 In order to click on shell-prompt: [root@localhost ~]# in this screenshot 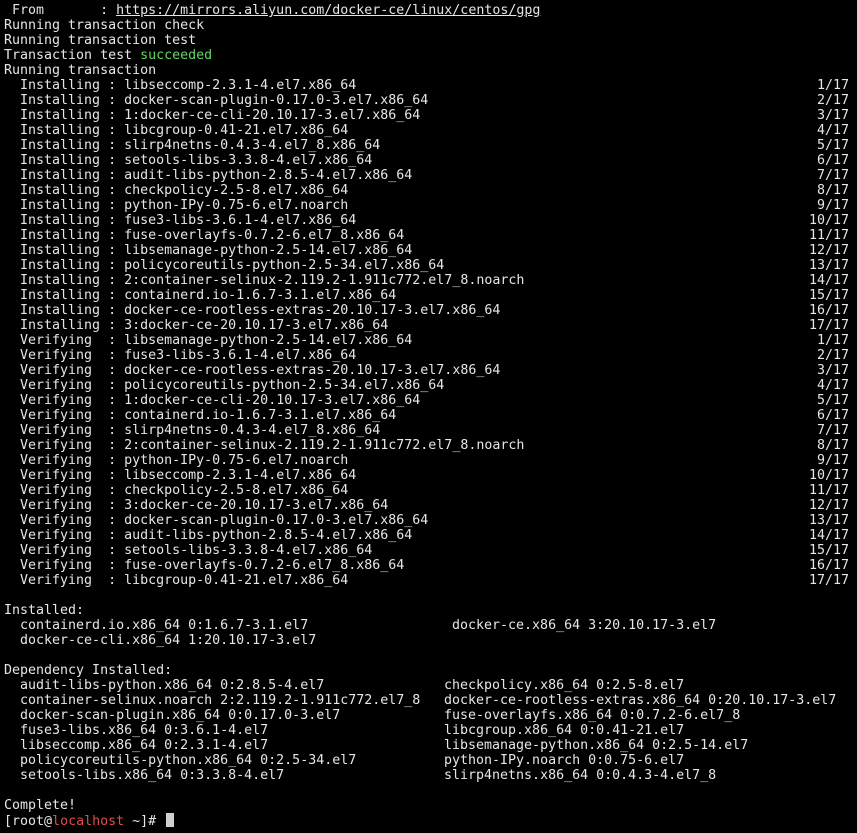, I will do `click(430, 821)`.